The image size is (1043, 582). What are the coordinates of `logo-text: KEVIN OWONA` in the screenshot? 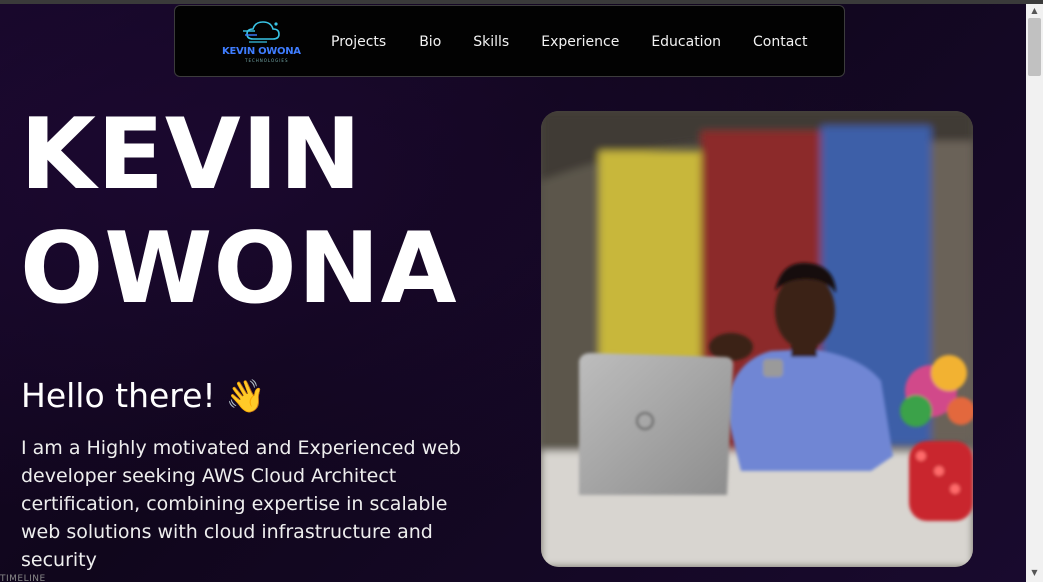 It's located at (261, 51).